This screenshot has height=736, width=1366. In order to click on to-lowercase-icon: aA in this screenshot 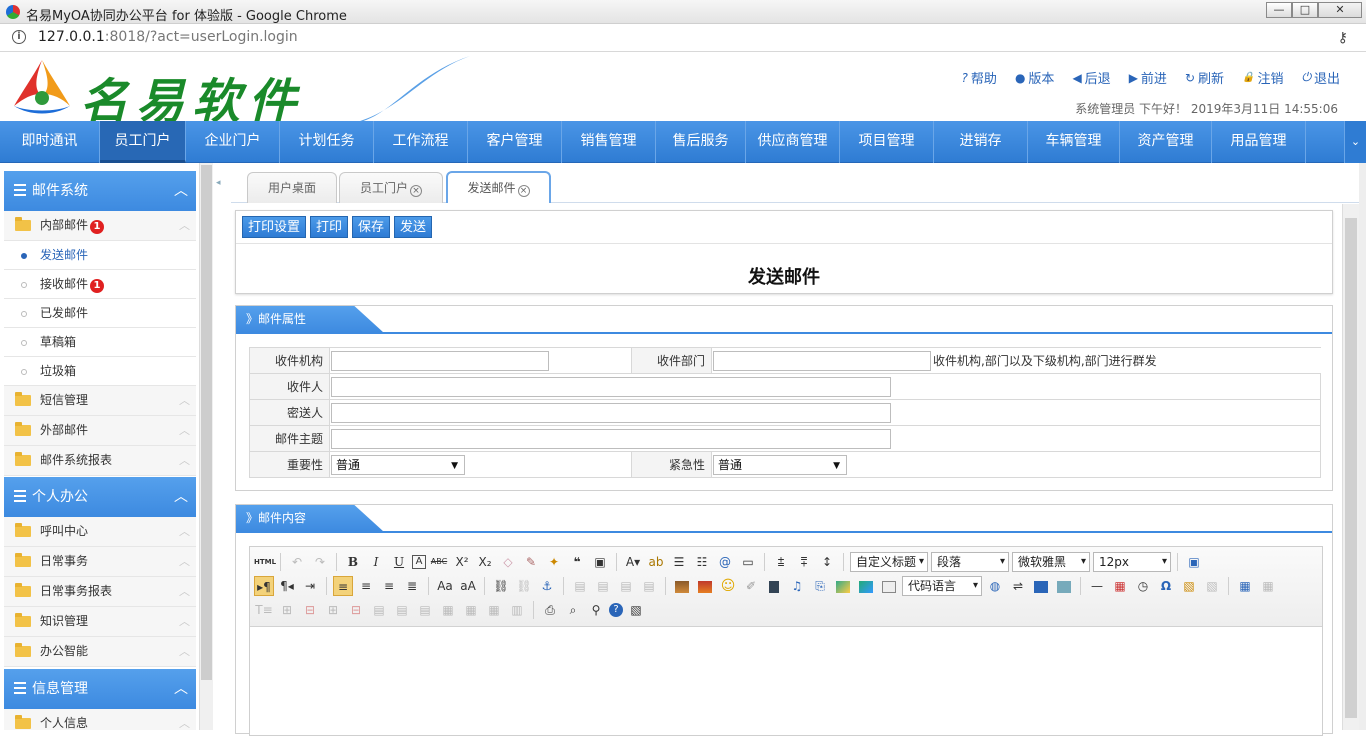, I will do `click(468, 586)`.